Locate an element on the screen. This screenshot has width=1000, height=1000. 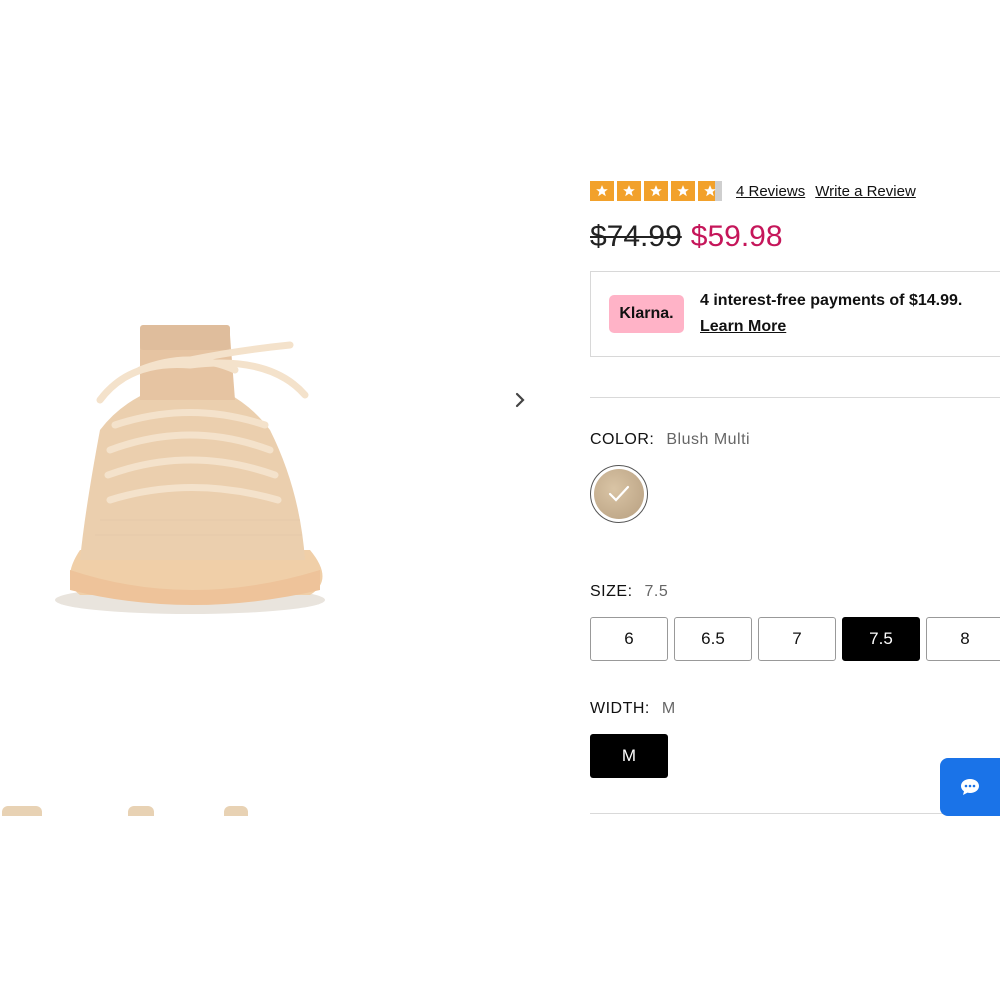
width-option-selected: M is located at coordinates (629, 756).